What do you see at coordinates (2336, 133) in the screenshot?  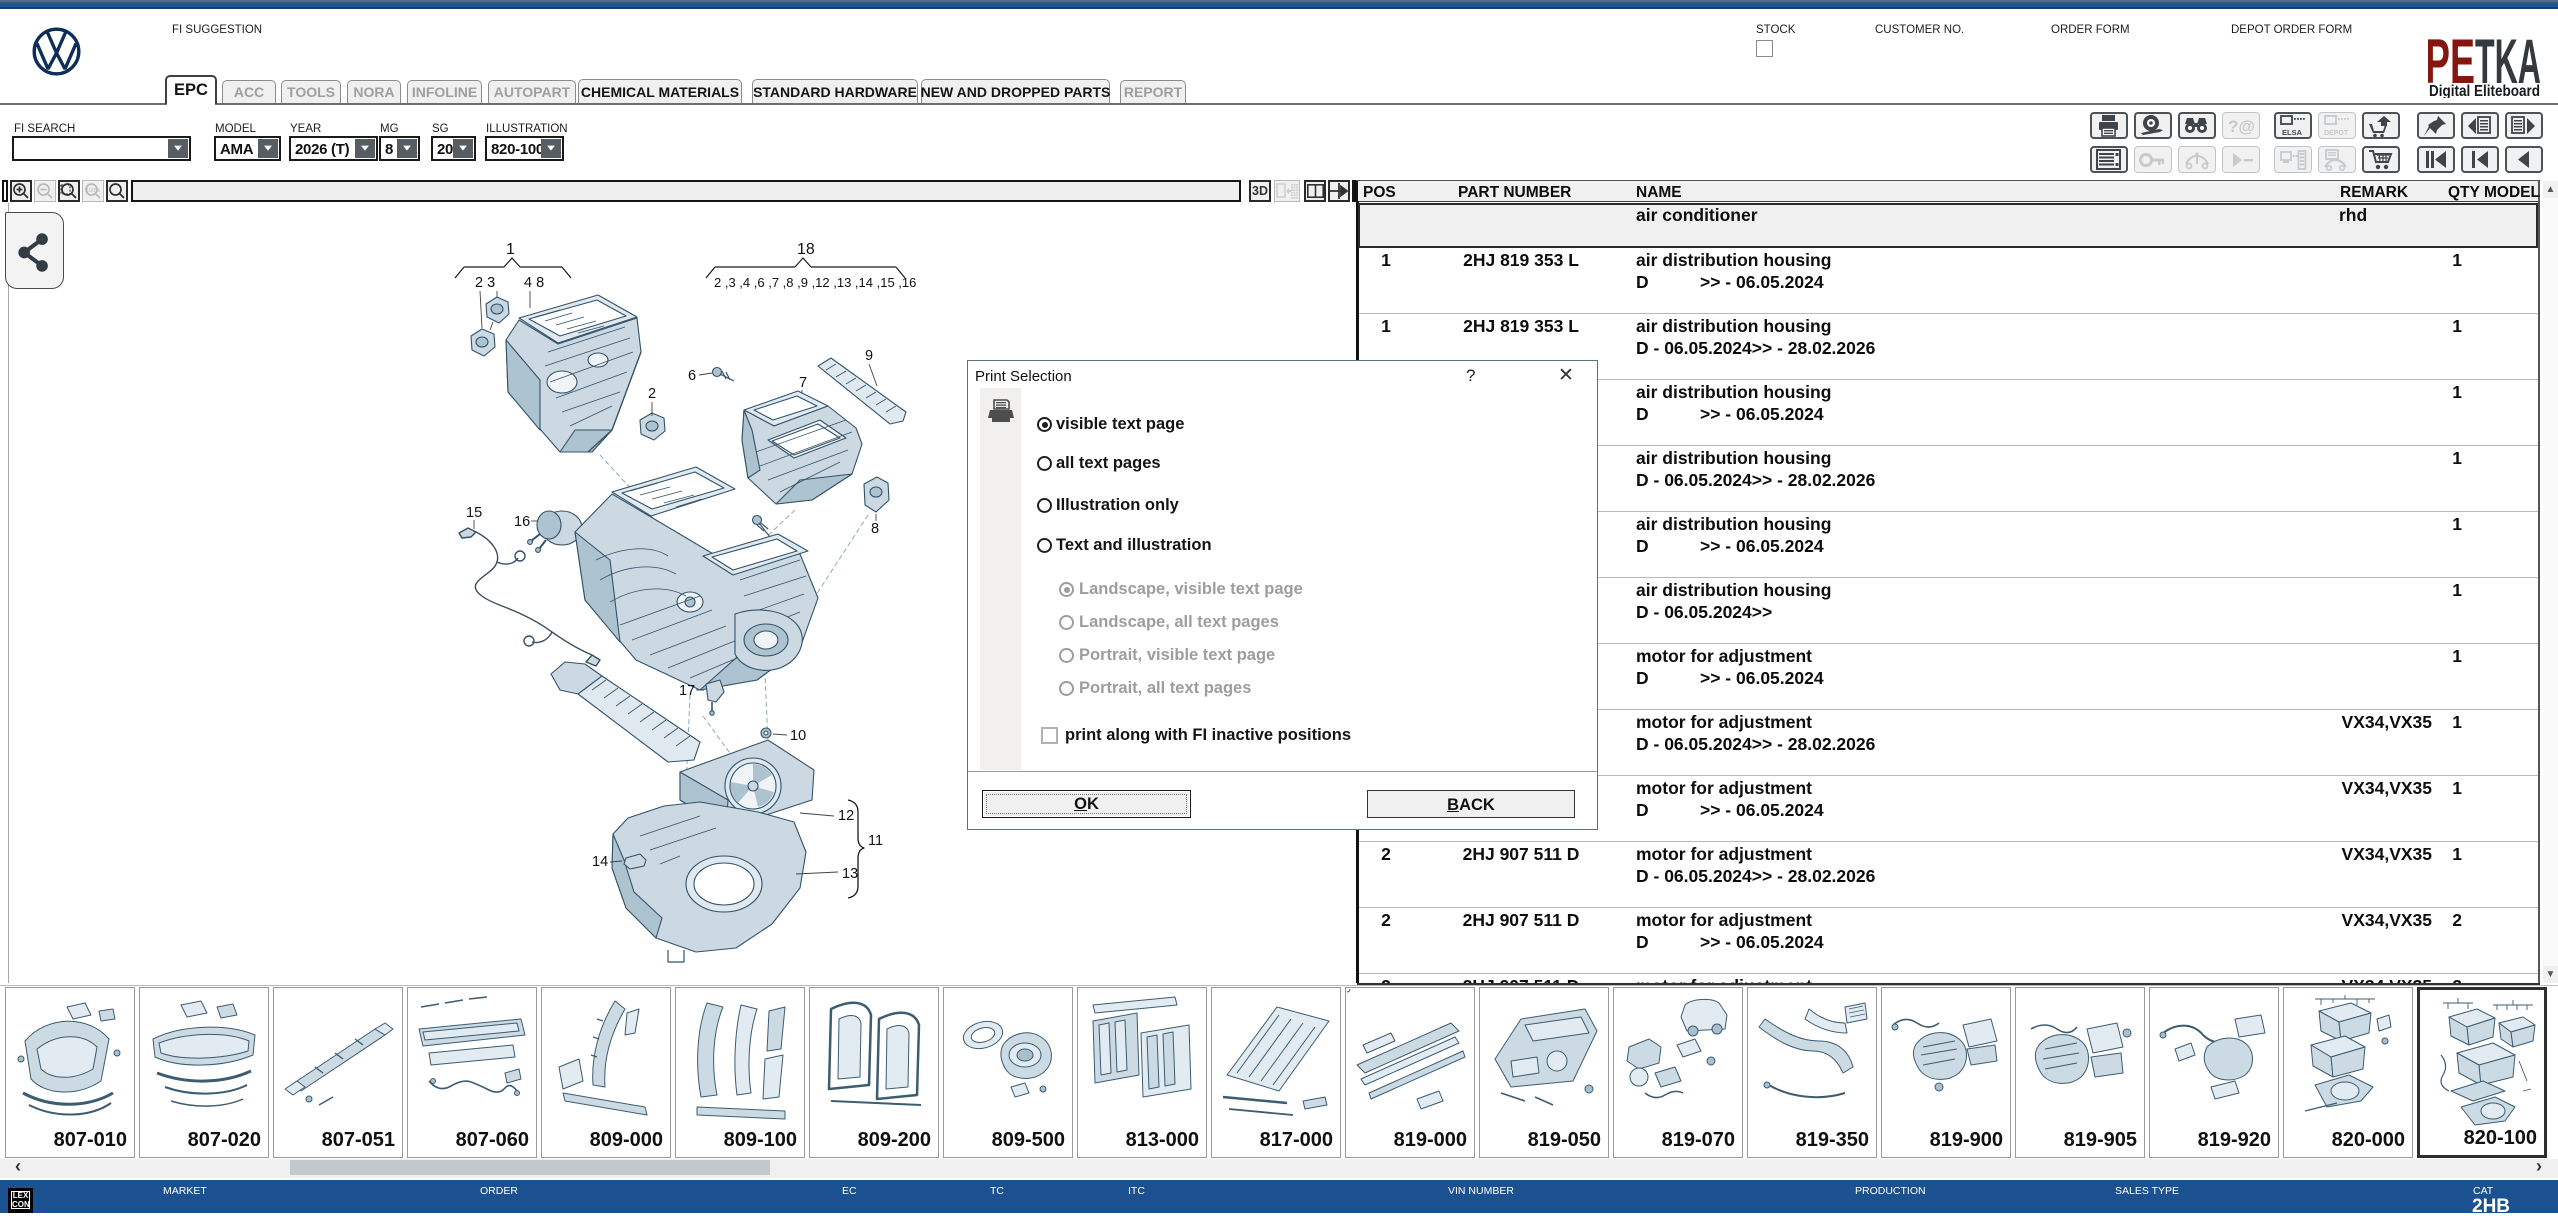 I see `svg-text: DEPOT` at bounding box center [2336, 133].